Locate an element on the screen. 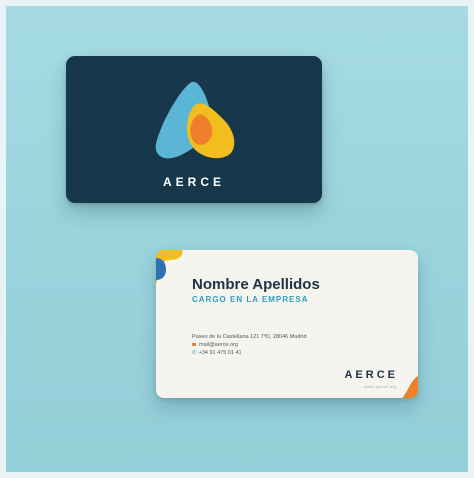  contact-name: Nombre Apellidos is located at coordinates (256, 284).